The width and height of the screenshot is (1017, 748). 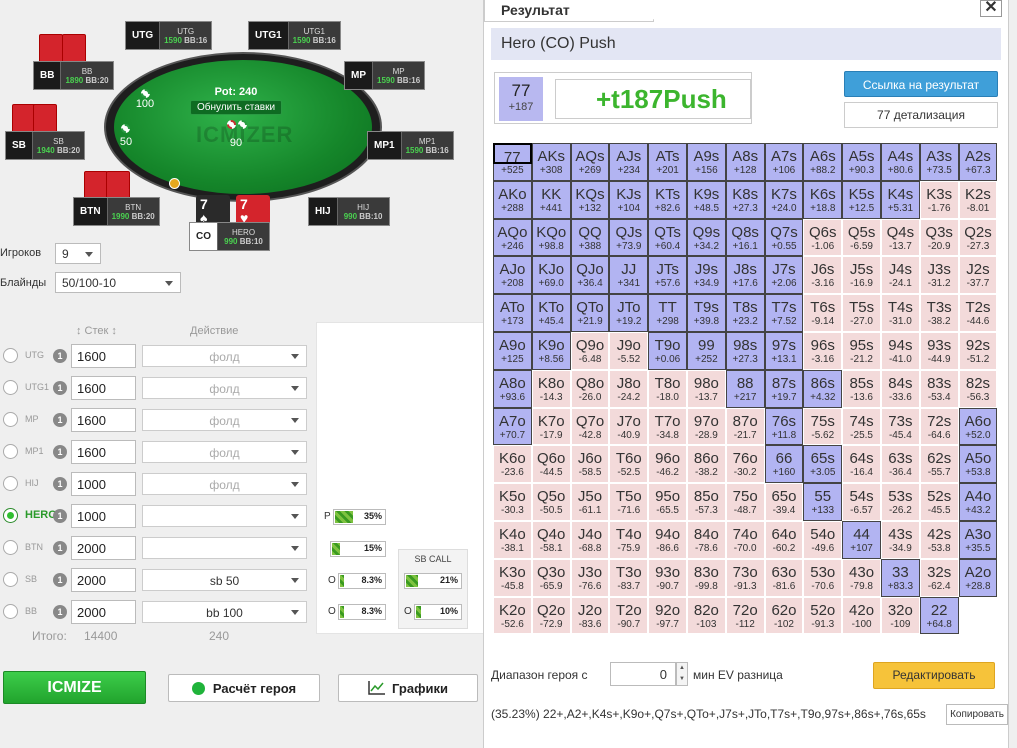 I want to click on hand-cell: T8s +23.2, so click(x=745, y=313).